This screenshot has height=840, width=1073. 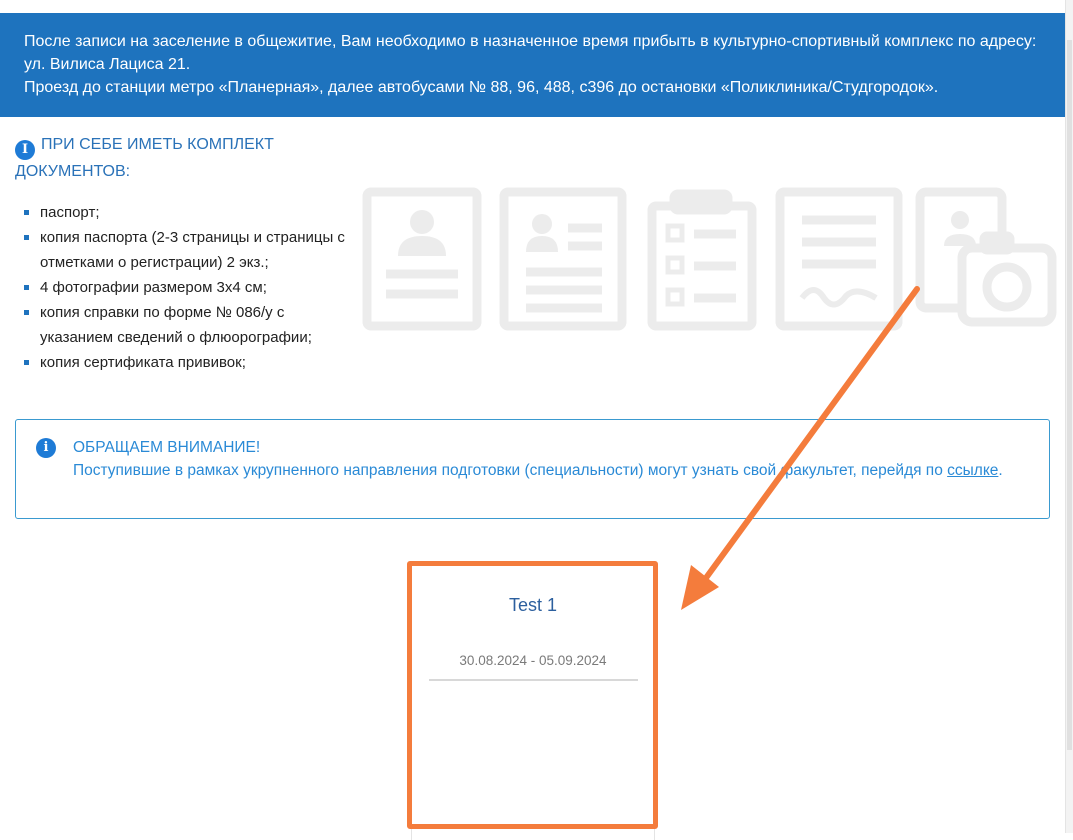 What do you see at coordinates (972, 470) in the screenshot?
I see `faculty-link: ссылке` at bounding box center [972, 470].